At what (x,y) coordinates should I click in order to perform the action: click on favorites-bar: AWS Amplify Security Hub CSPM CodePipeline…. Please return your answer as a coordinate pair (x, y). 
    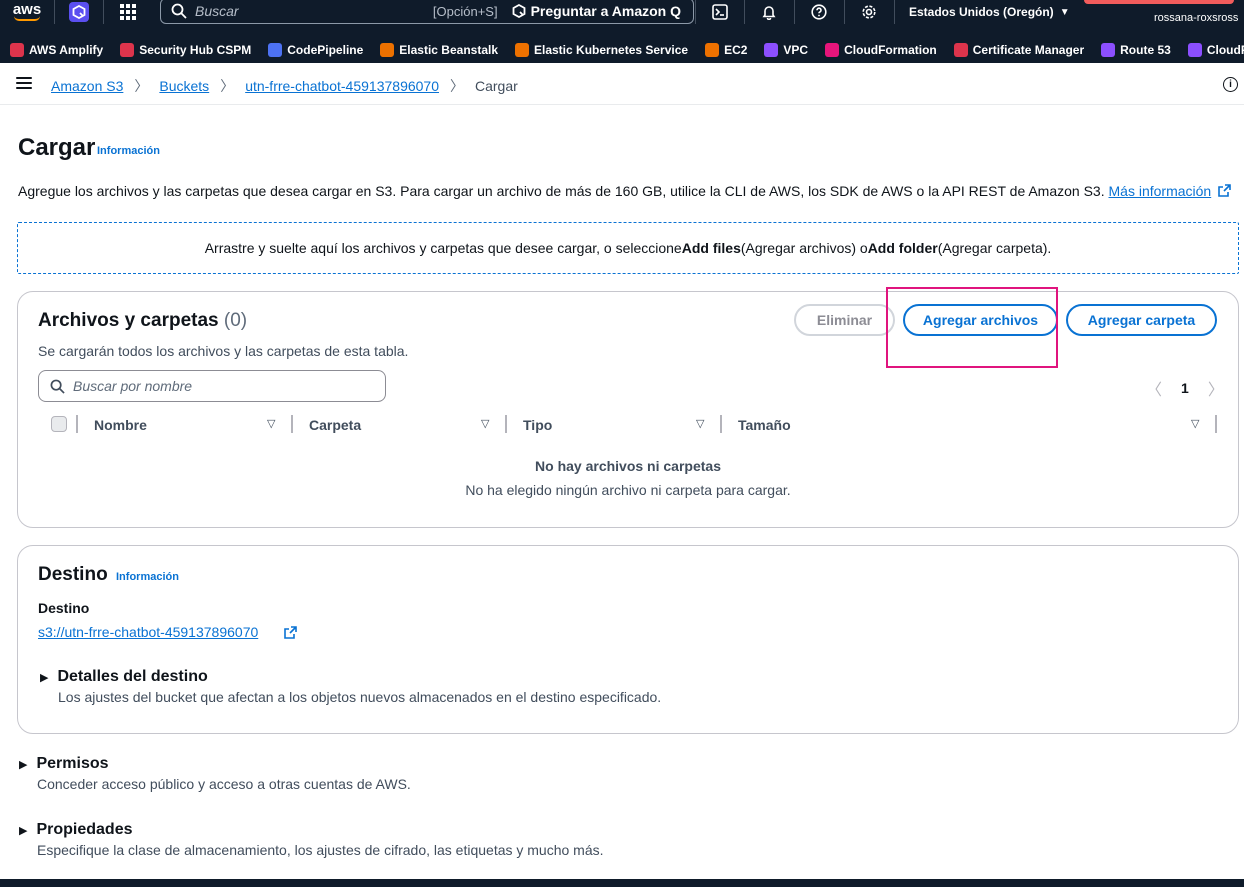
    Looking at the image, I should click on (622, 50).